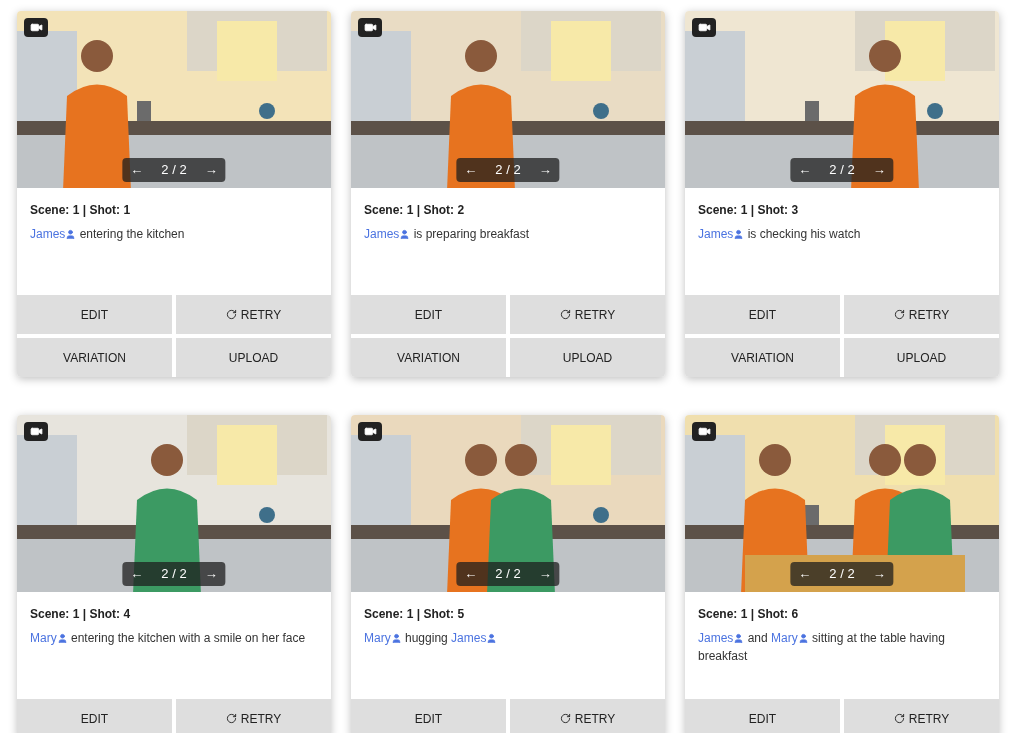 The width and height of the screenshot is (1024, 733). What do you see at coordinates (780, 234) in the screenshot?
I see `shot-description: James is checking his watch` at bounding box center [780, 234].